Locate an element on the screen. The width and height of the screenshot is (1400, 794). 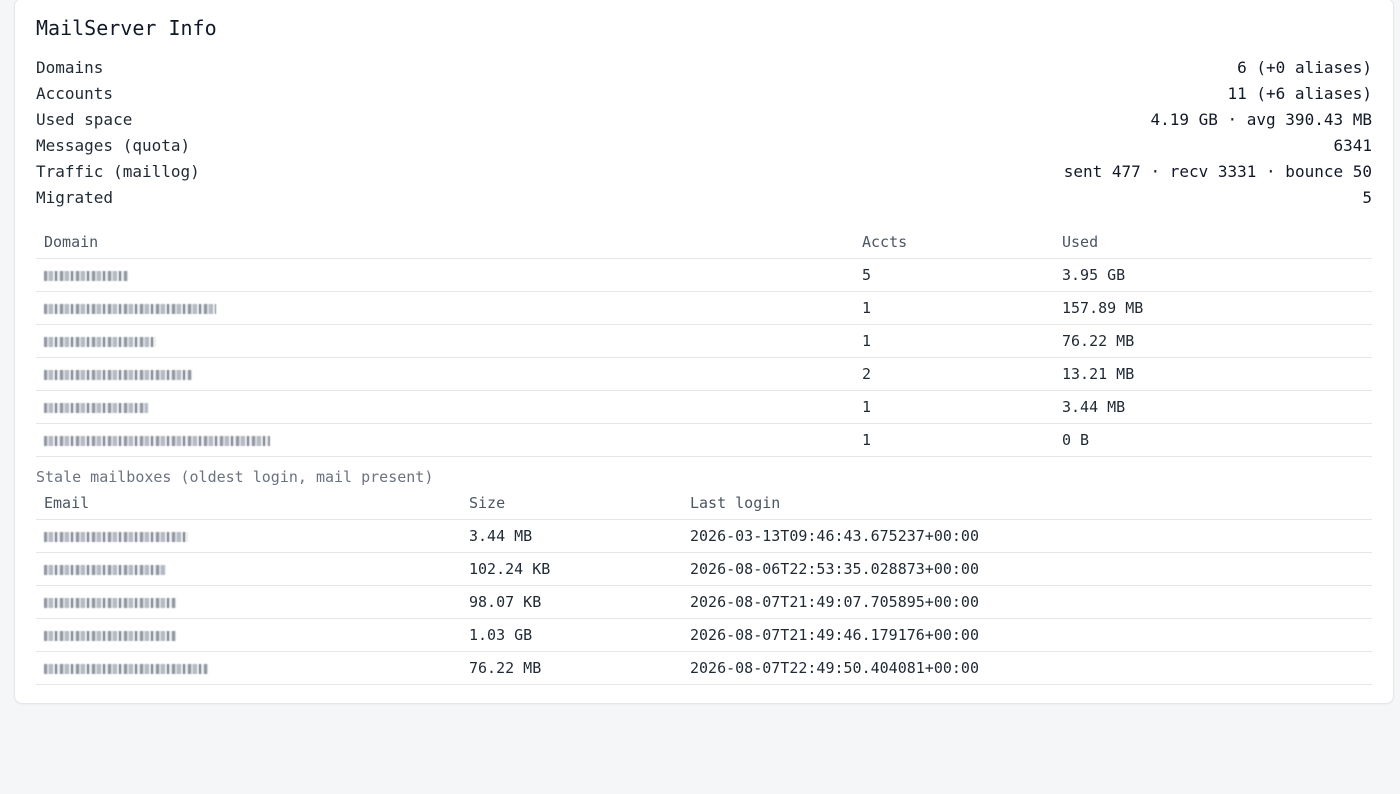
stat-label: Used space is located at coordinates (84, 119).